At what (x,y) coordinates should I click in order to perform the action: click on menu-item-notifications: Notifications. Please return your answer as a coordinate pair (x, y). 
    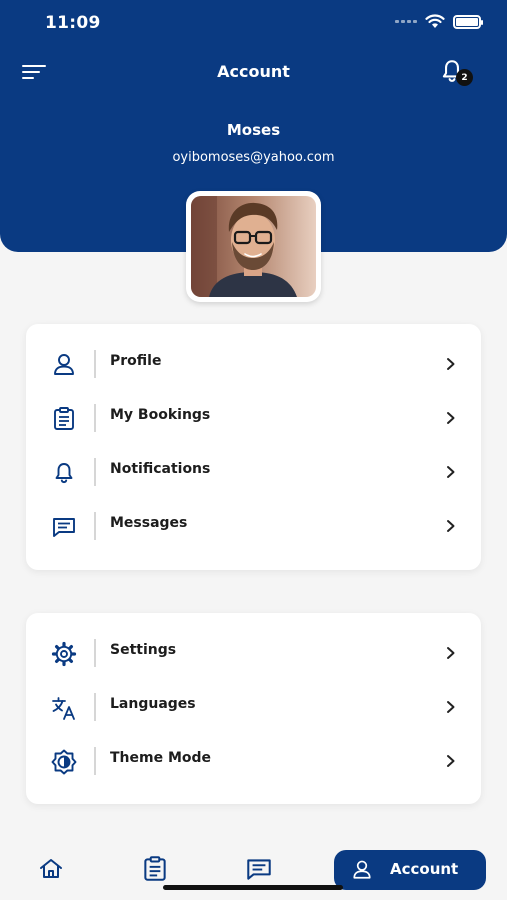
    Looking at the image, I should click on (253, 472).